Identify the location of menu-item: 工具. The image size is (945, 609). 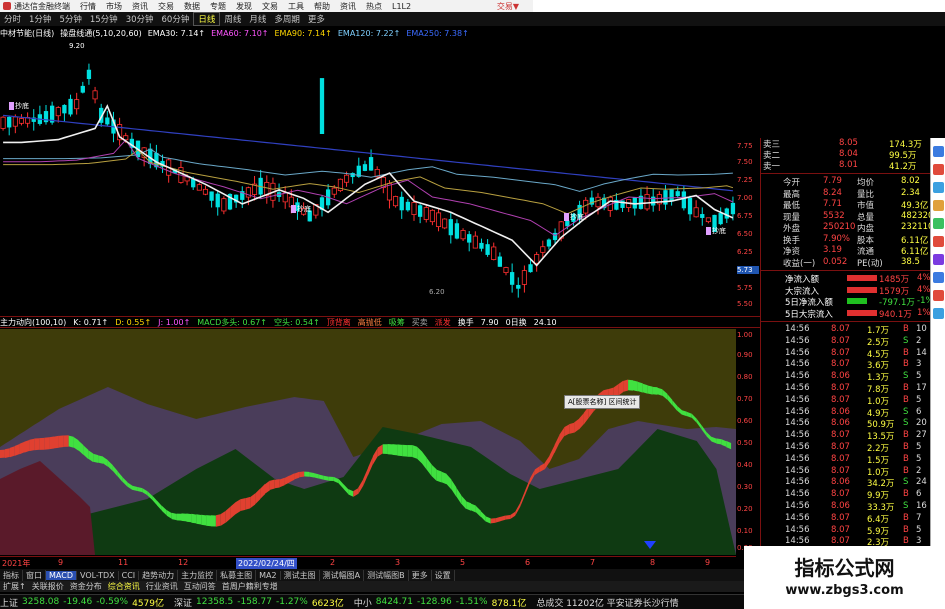
(296, 6).